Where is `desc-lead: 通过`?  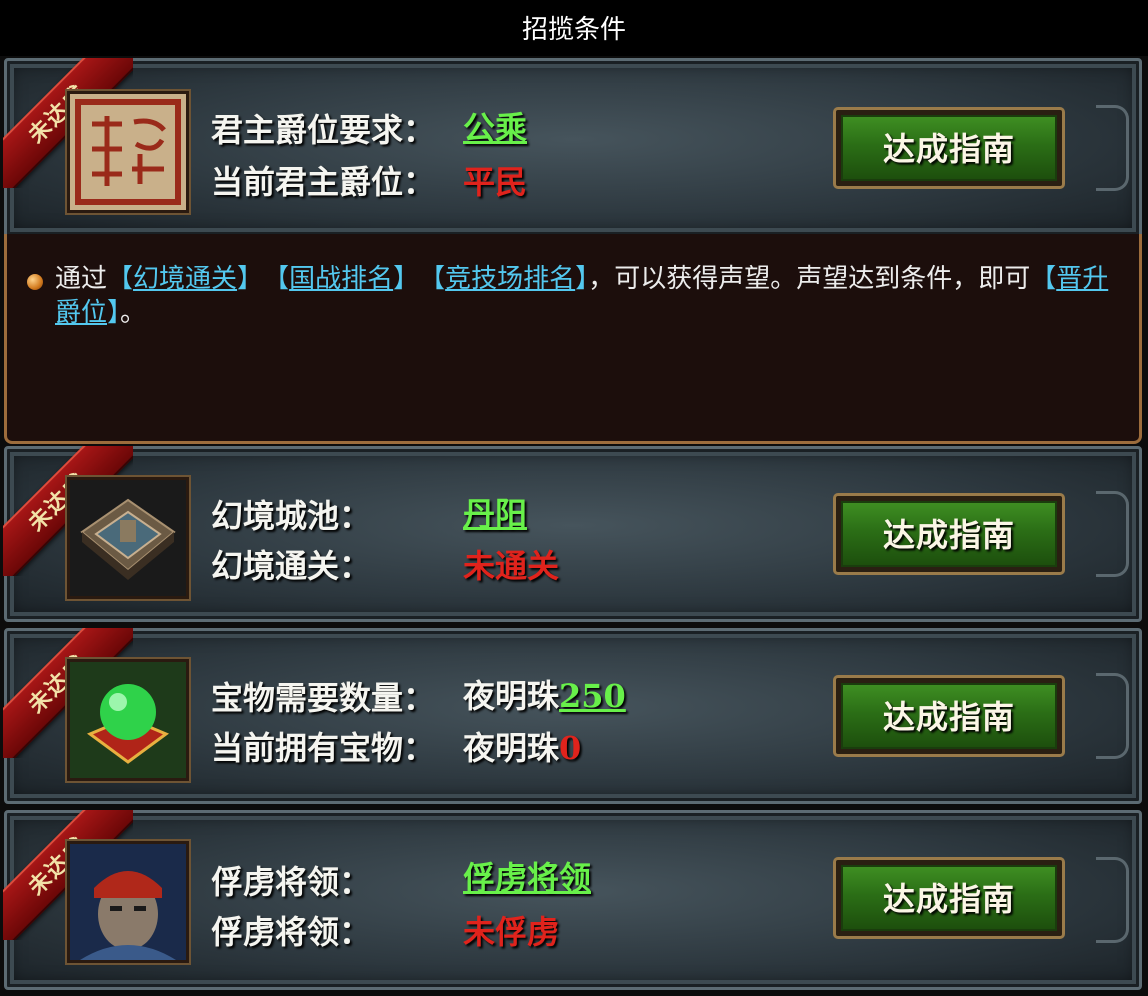 desc-lead: 通过 is located at coordinates (81, 279).